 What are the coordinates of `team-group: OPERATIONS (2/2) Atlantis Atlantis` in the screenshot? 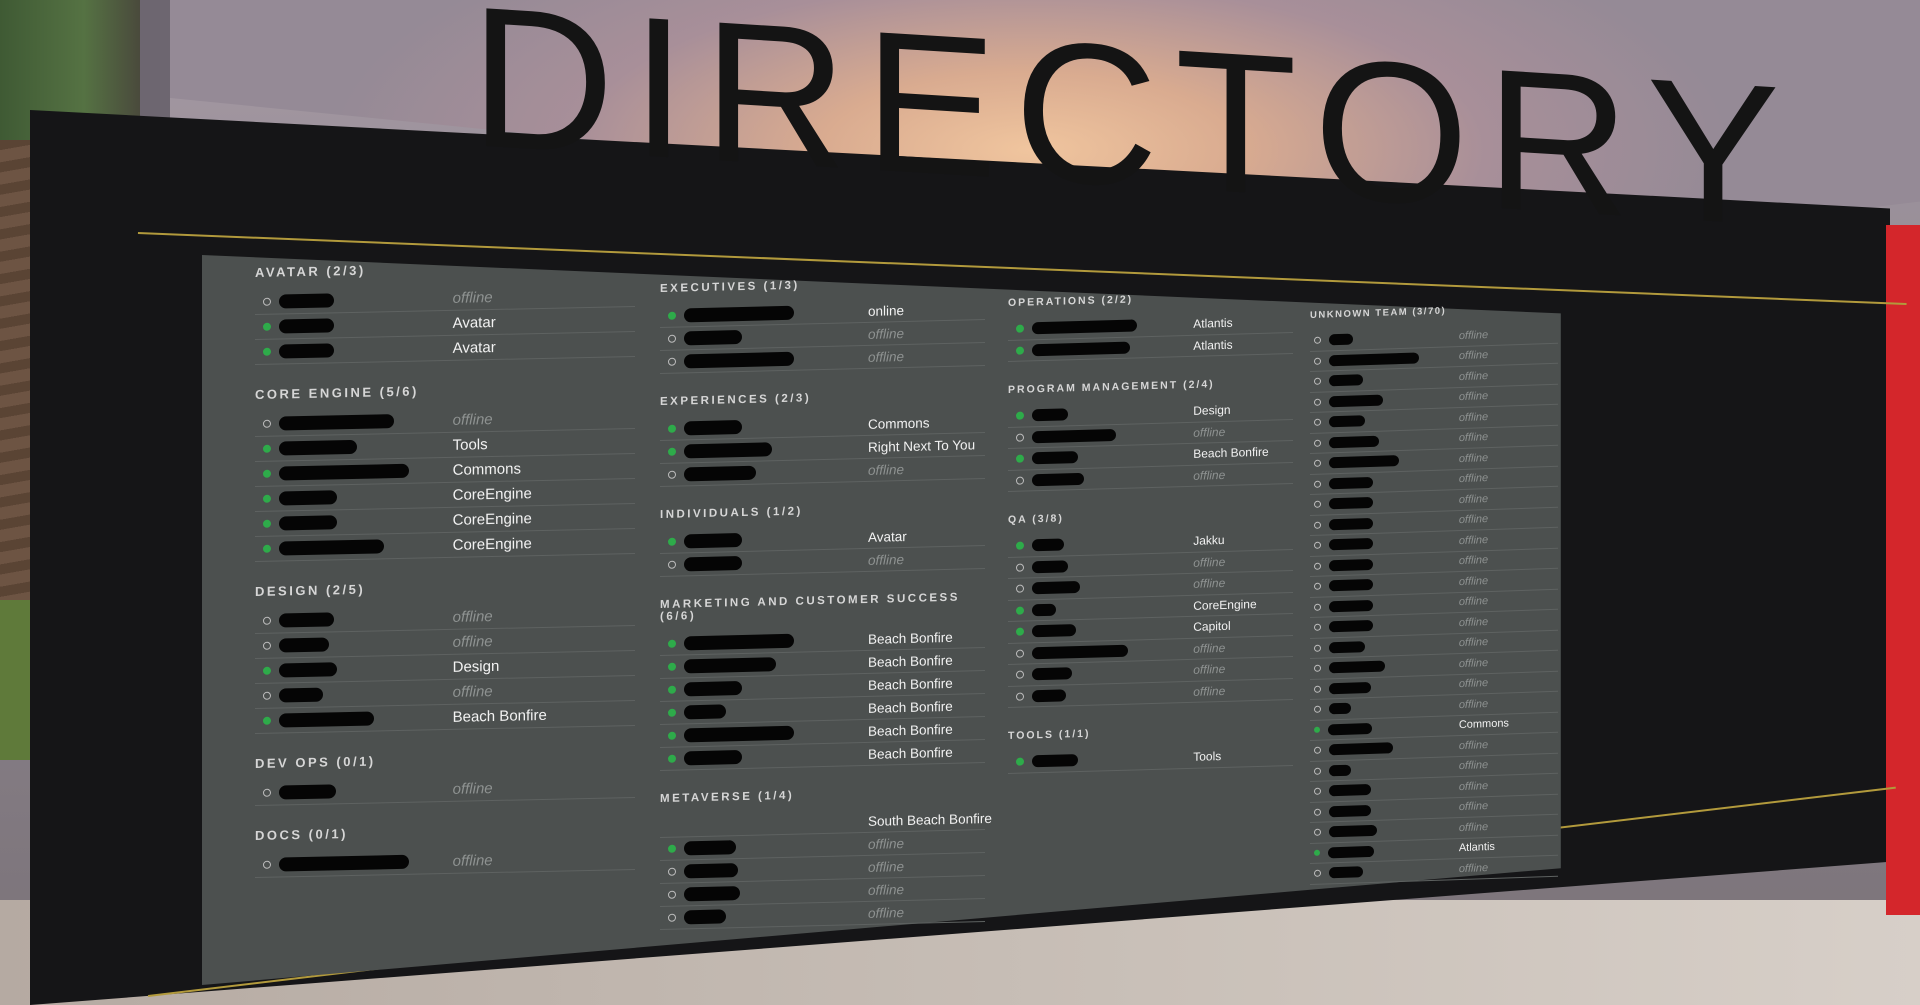 It's located at (1150, 325).